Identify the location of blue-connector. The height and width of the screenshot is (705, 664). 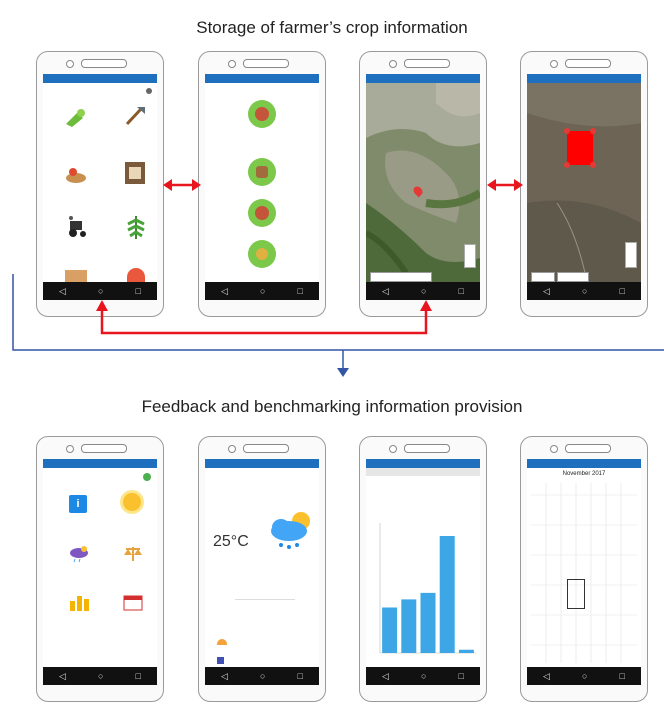
(338, 325).